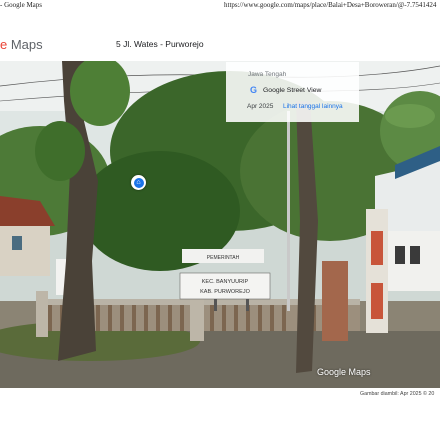 The width and height of the screenshot is (440, 440). What do you see at coordinates (397, 394) in the screenshot?
I see `image-capture-footer: Gambar diambil: Apr 2025 © 20` at bounding box center [397, 394].